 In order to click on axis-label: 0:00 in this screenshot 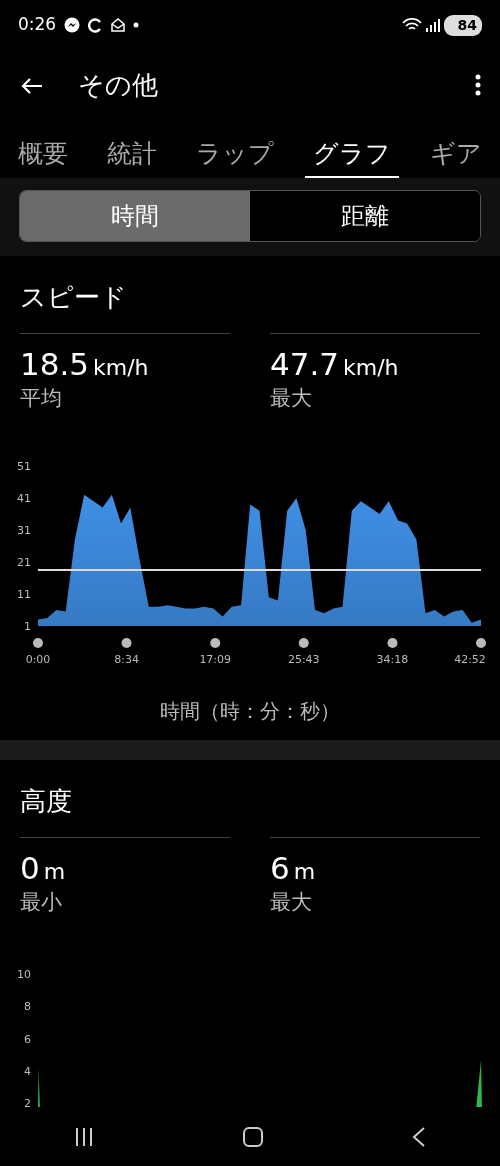, I will do `click(38, 659)`.